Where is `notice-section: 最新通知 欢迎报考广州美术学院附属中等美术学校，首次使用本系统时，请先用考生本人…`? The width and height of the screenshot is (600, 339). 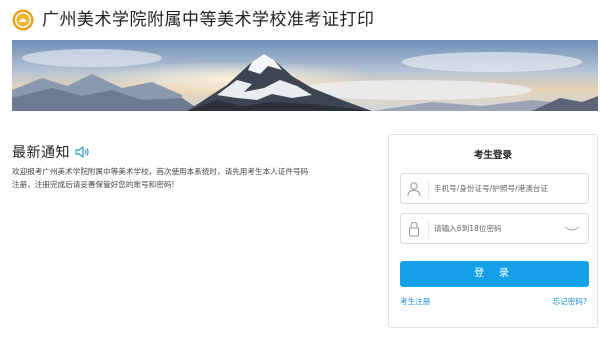
notice-section: 最新通知 欢迎报考广州美术学院附属中等美术学校，首次使用本系统时，请先用考生本人… is located at coordinates (182, 166).